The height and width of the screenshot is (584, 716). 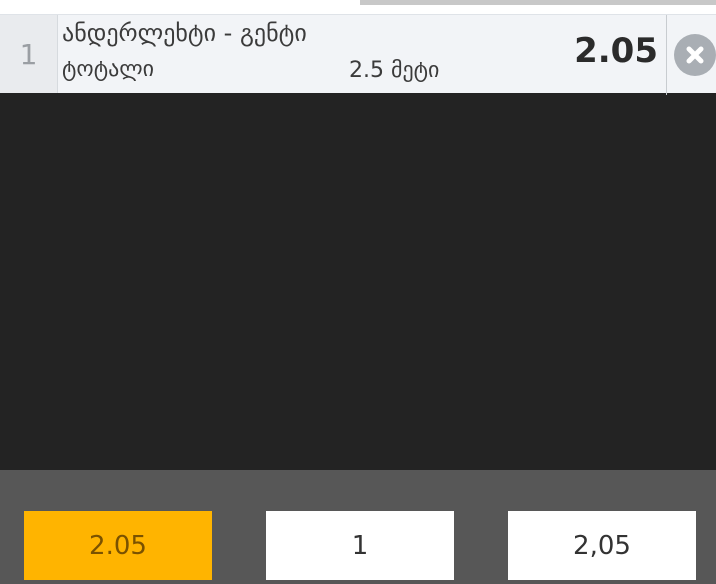 I want to click on remove-cell, so click(x=691, y=55).